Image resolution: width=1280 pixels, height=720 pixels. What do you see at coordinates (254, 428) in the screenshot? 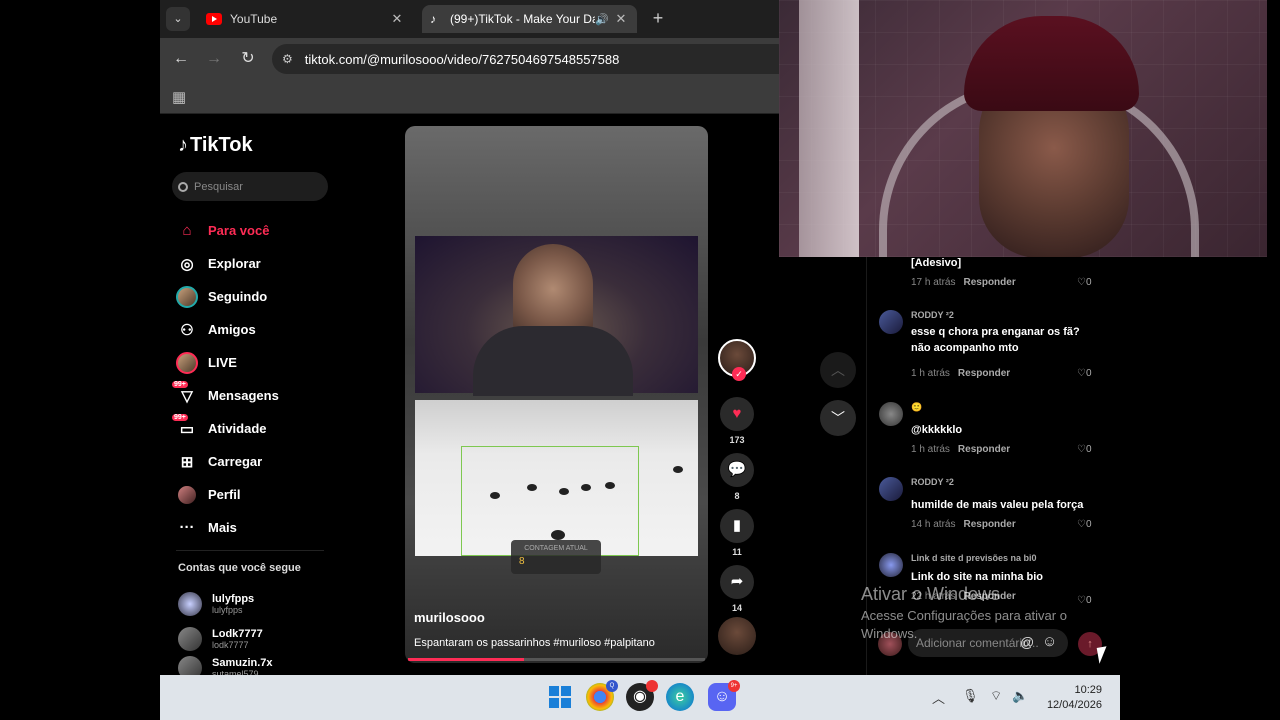
I see `sidebar-item-atividade: ▭ 99+ Atividade` at bounding box center [254, 428].